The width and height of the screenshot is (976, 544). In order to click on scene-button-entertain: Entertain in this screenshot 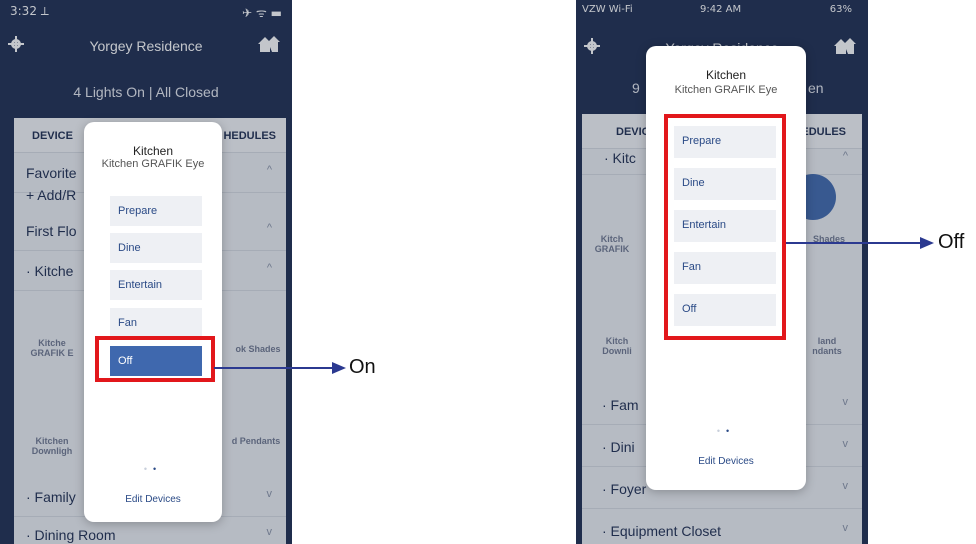, I will do `click(156, 285)`.